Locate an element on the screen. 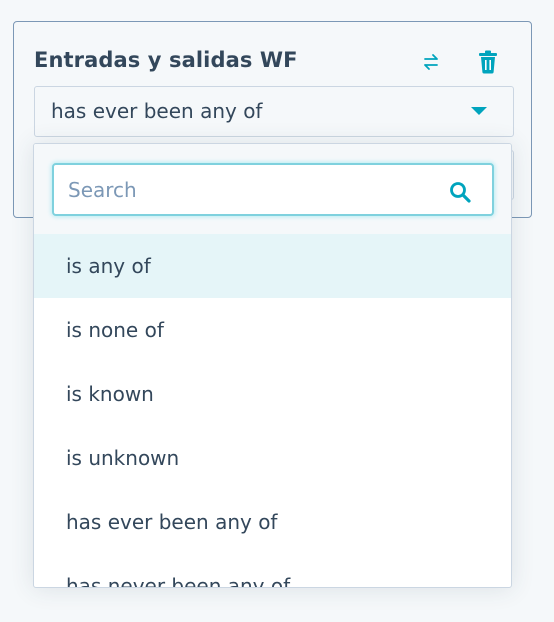 This screenshot has height=622, width=554. search-box is located at coordinates (273, 189).